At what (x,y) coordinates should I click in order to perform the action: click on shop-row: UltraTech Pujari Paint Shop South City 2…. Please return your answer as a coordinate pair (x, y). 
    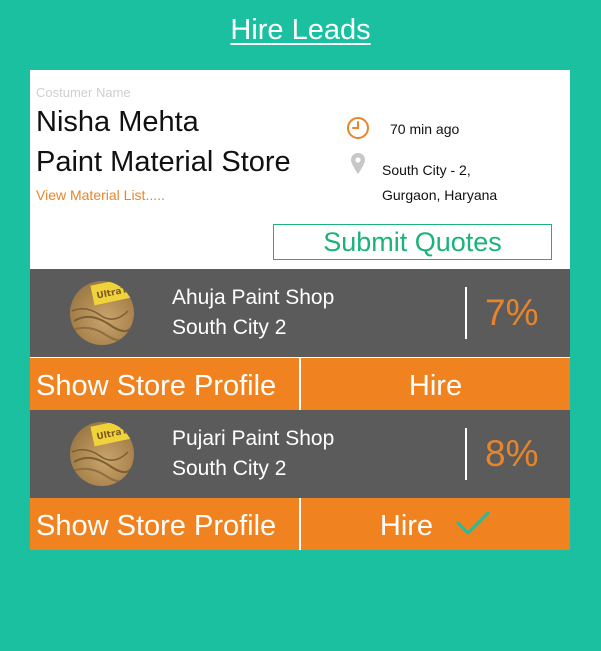
    Looking at the image, I should click on (300, 454).